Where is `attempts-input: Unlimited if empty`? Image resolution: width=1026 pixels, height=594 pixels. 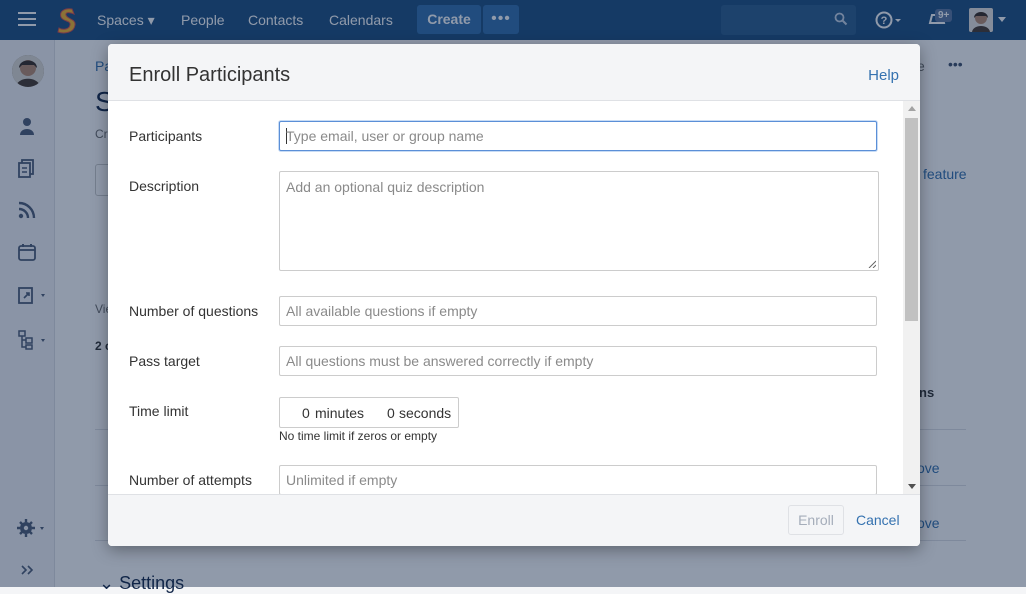
attempts-input: Unlimited if empty is located at coordinates (578, 479).